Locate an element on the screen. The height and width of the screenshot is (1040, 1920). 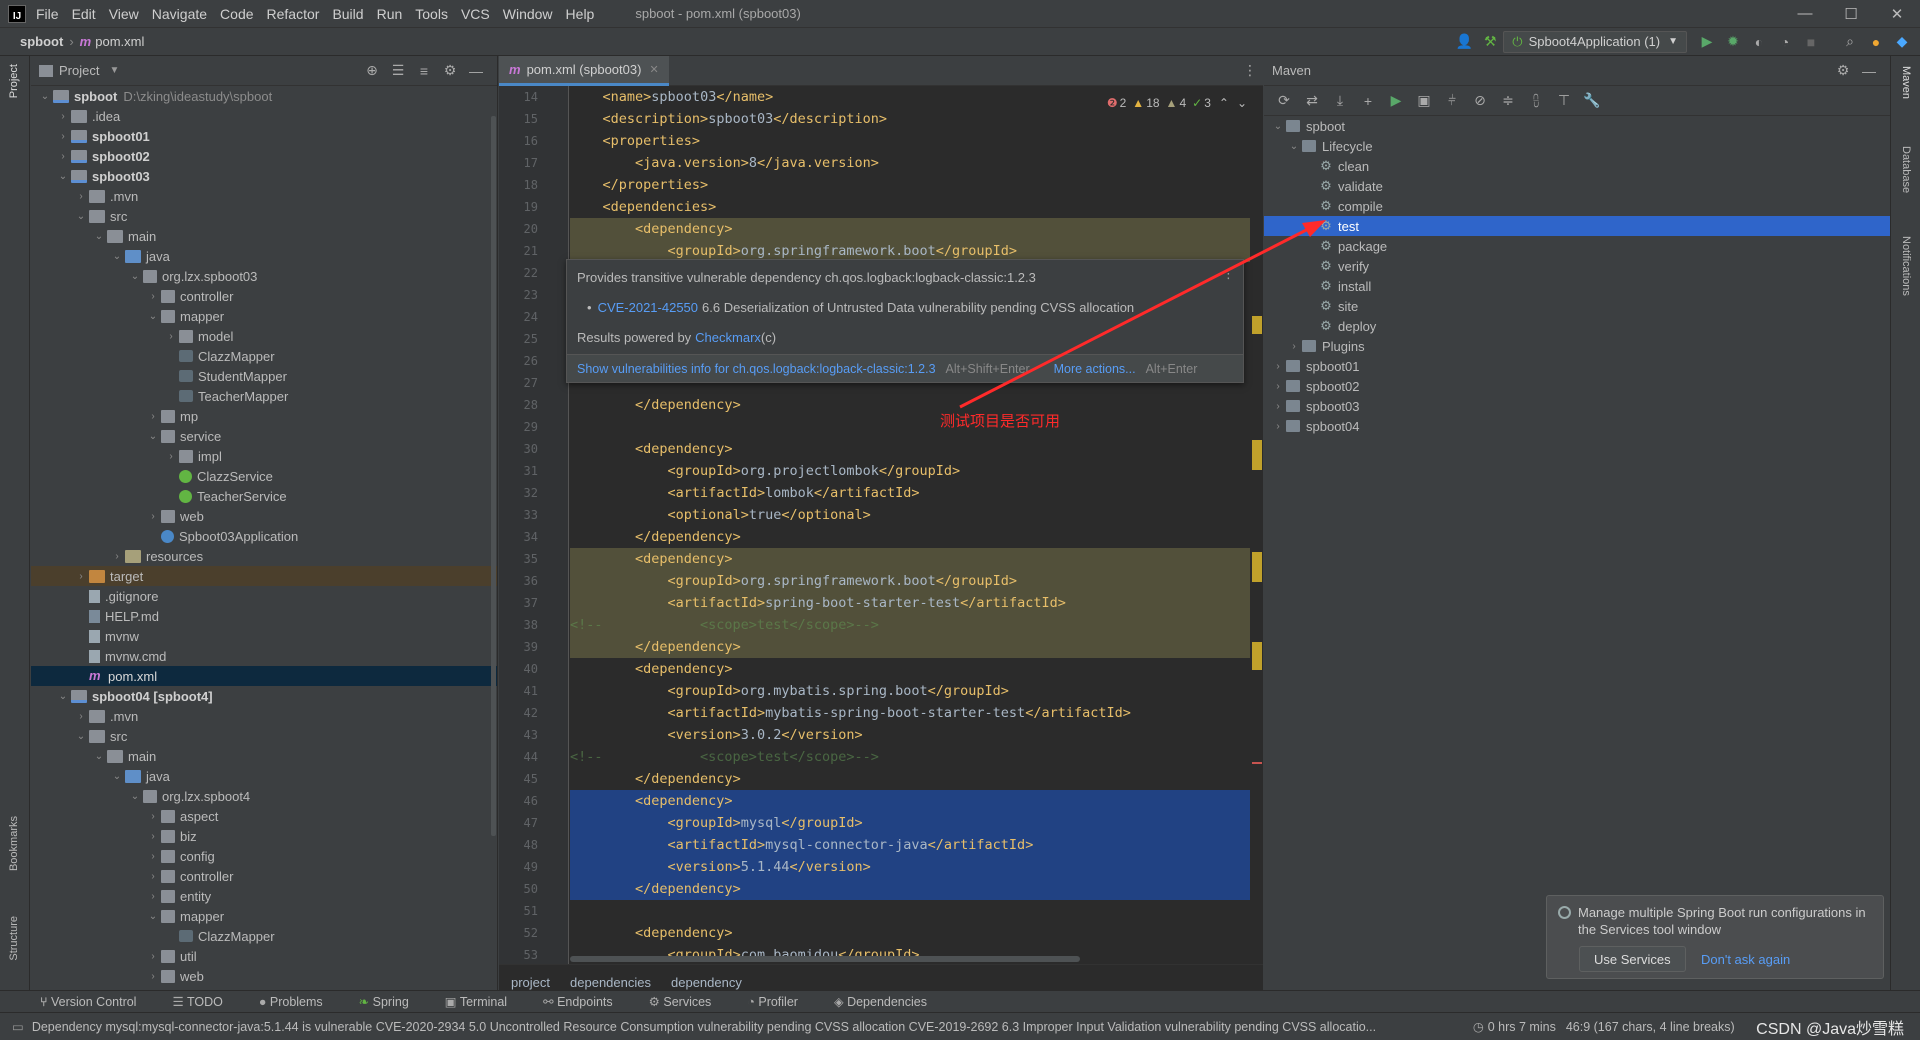
tab-pom-xml: m pom.xml (spboot03) ✕ is located at coordinates (584, 70).